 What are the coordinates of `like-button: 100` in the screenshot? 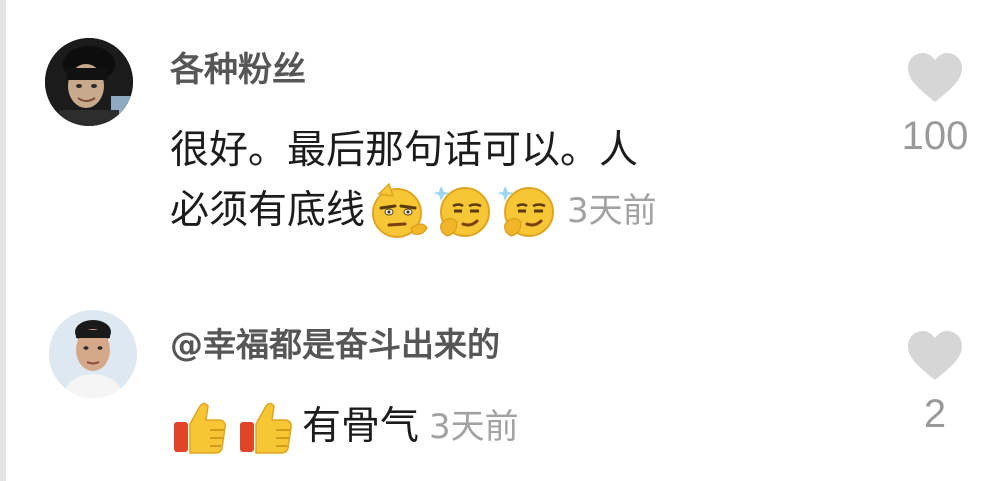 It's located at (935, 105).